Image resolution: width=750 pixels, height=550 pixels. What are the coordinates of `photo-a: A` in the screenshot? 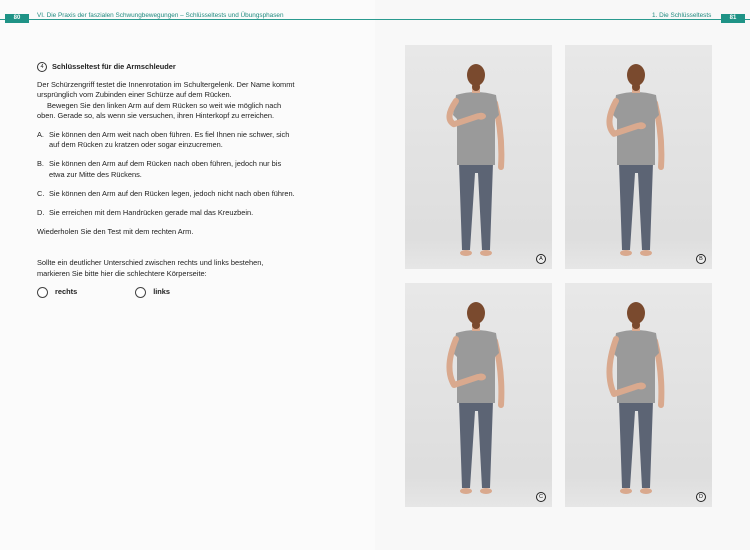 It's located at (478, 157).